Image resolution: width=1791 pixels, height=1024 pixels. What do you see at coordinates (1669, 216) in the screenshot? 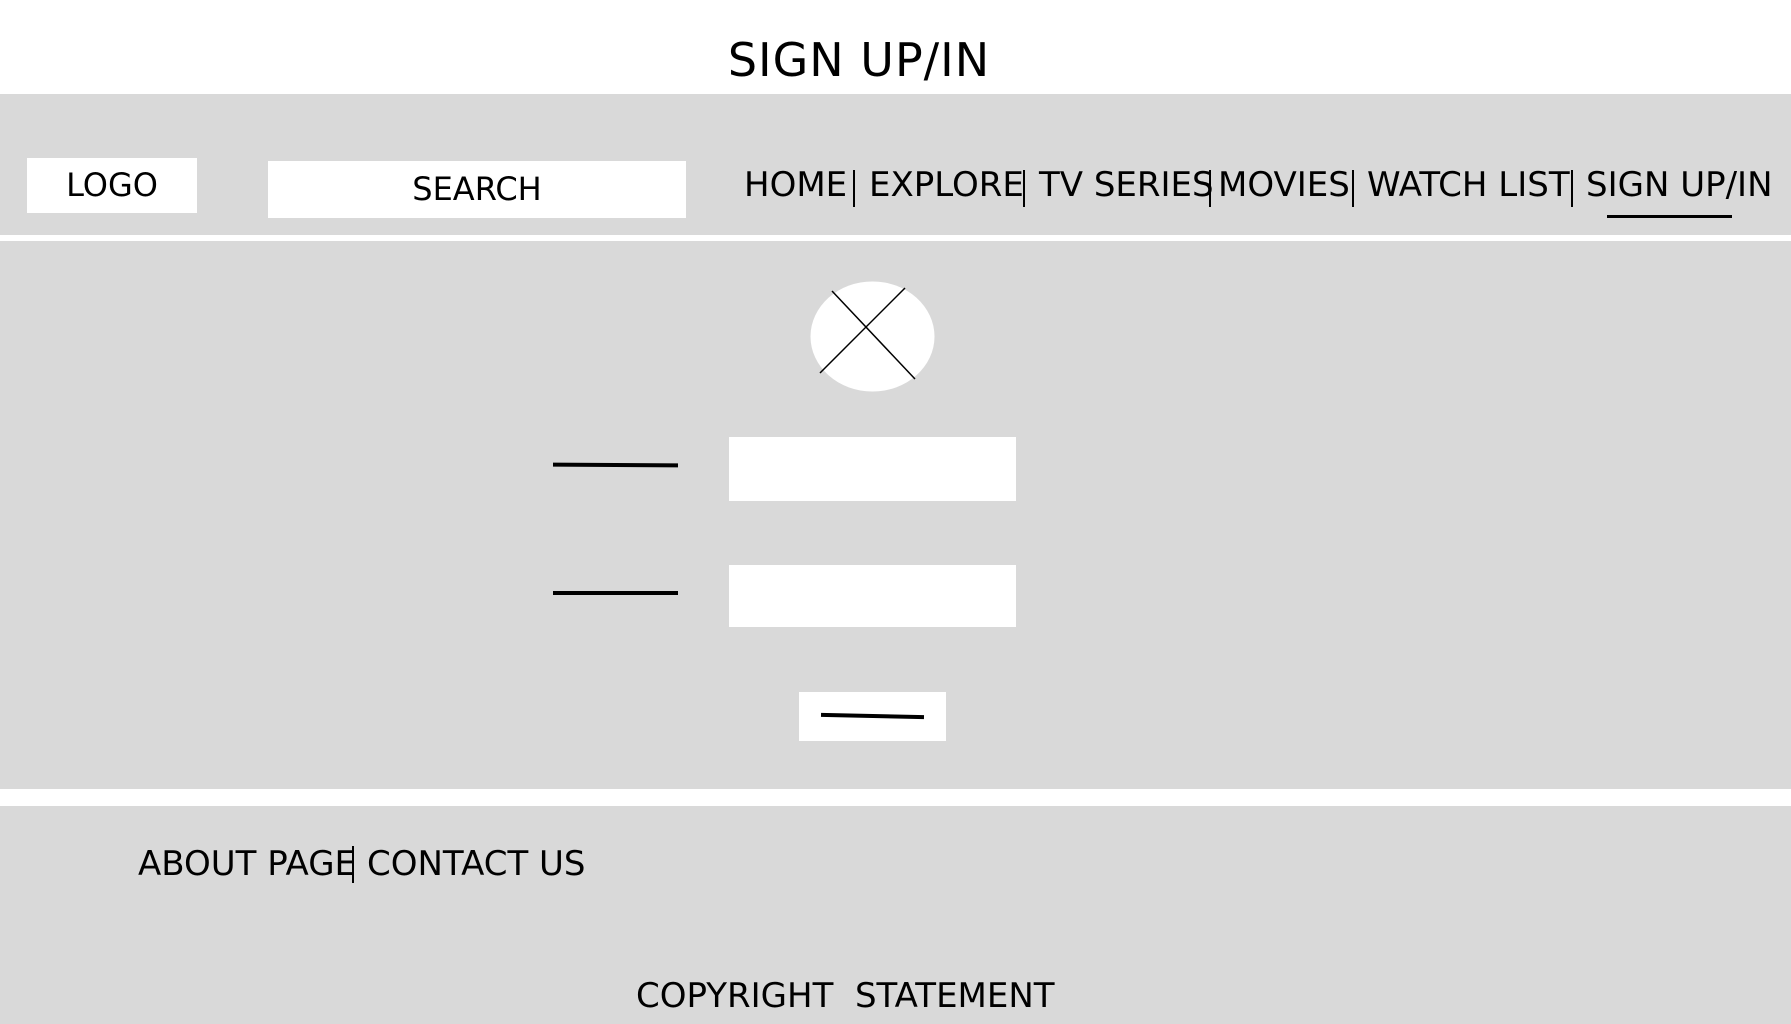
I see `active-nav-indicator` at bounding box center [1669, 216].